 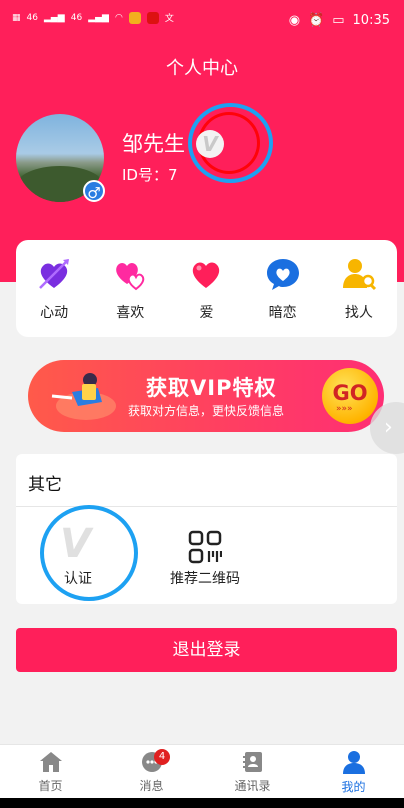 What do you see at coordinates (162, 757) in the screenshot?
I see `message-count-badge: 4` at bounding box center [162, 757].